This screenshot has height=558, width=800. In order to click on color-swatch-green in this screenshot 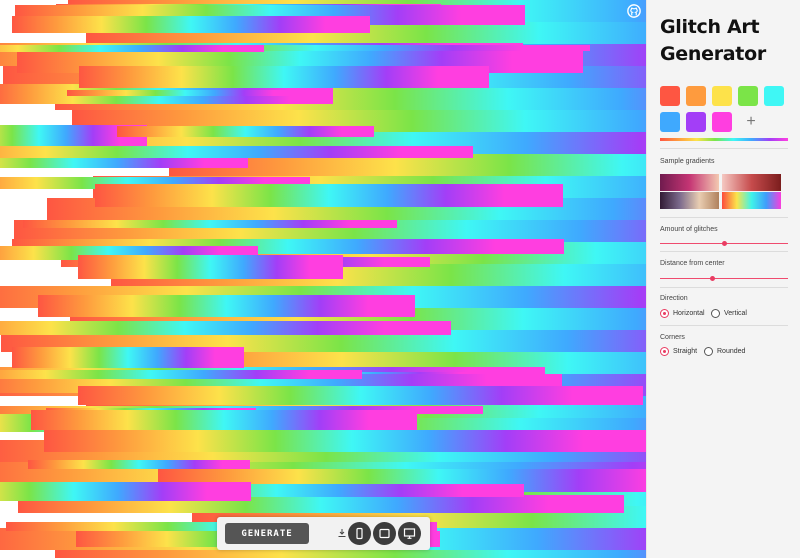, I will do `click(748, 96)`.